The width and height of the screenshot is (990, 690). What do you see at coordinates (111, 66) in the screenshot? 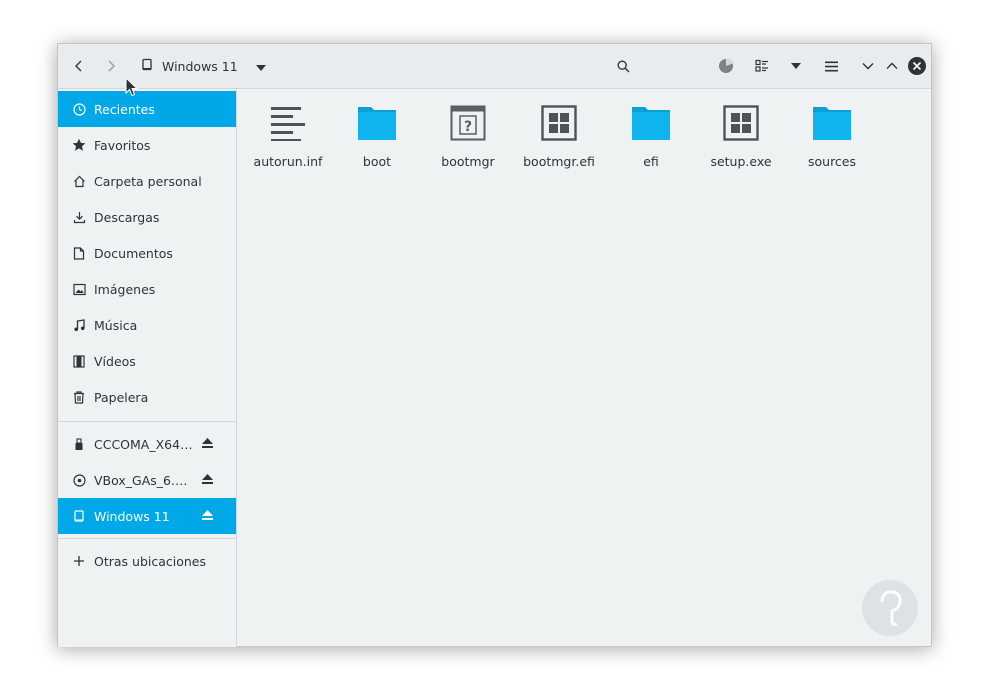
I see `forward-arrow-icon` at bounding box center [111, 66].